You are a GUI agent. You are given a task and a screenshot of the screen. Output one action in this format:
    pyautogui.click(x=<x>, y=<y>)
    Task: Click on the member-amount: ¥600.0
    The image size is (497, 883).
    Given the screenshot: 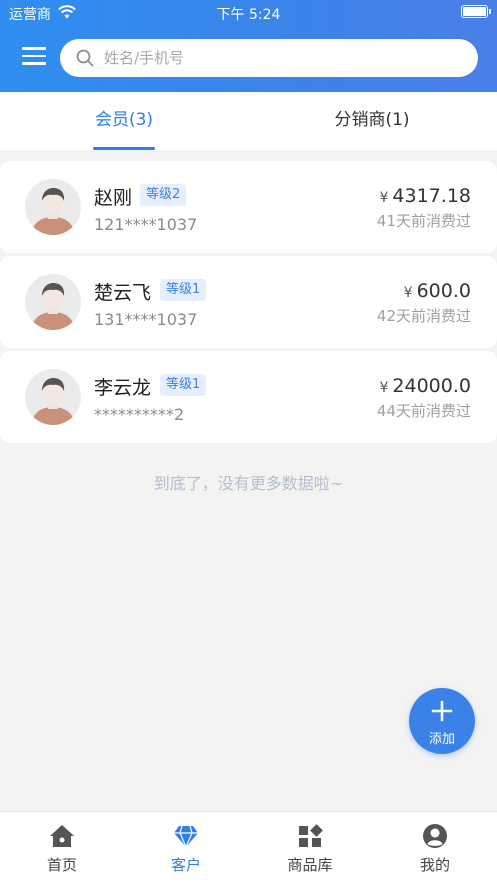 What is the action you would take?
    pyautogui.click(x=437, y=291)
    